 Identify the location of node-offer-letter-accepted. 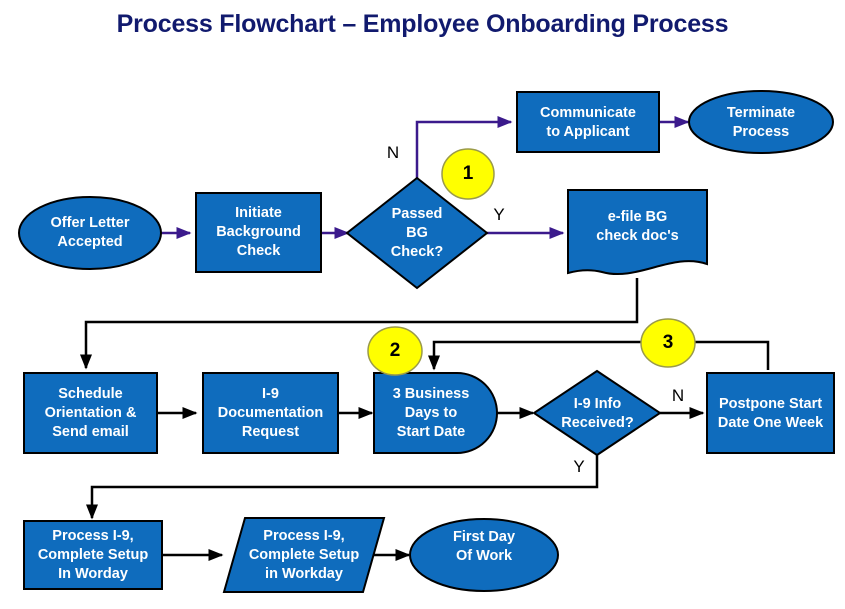
(90, 233).